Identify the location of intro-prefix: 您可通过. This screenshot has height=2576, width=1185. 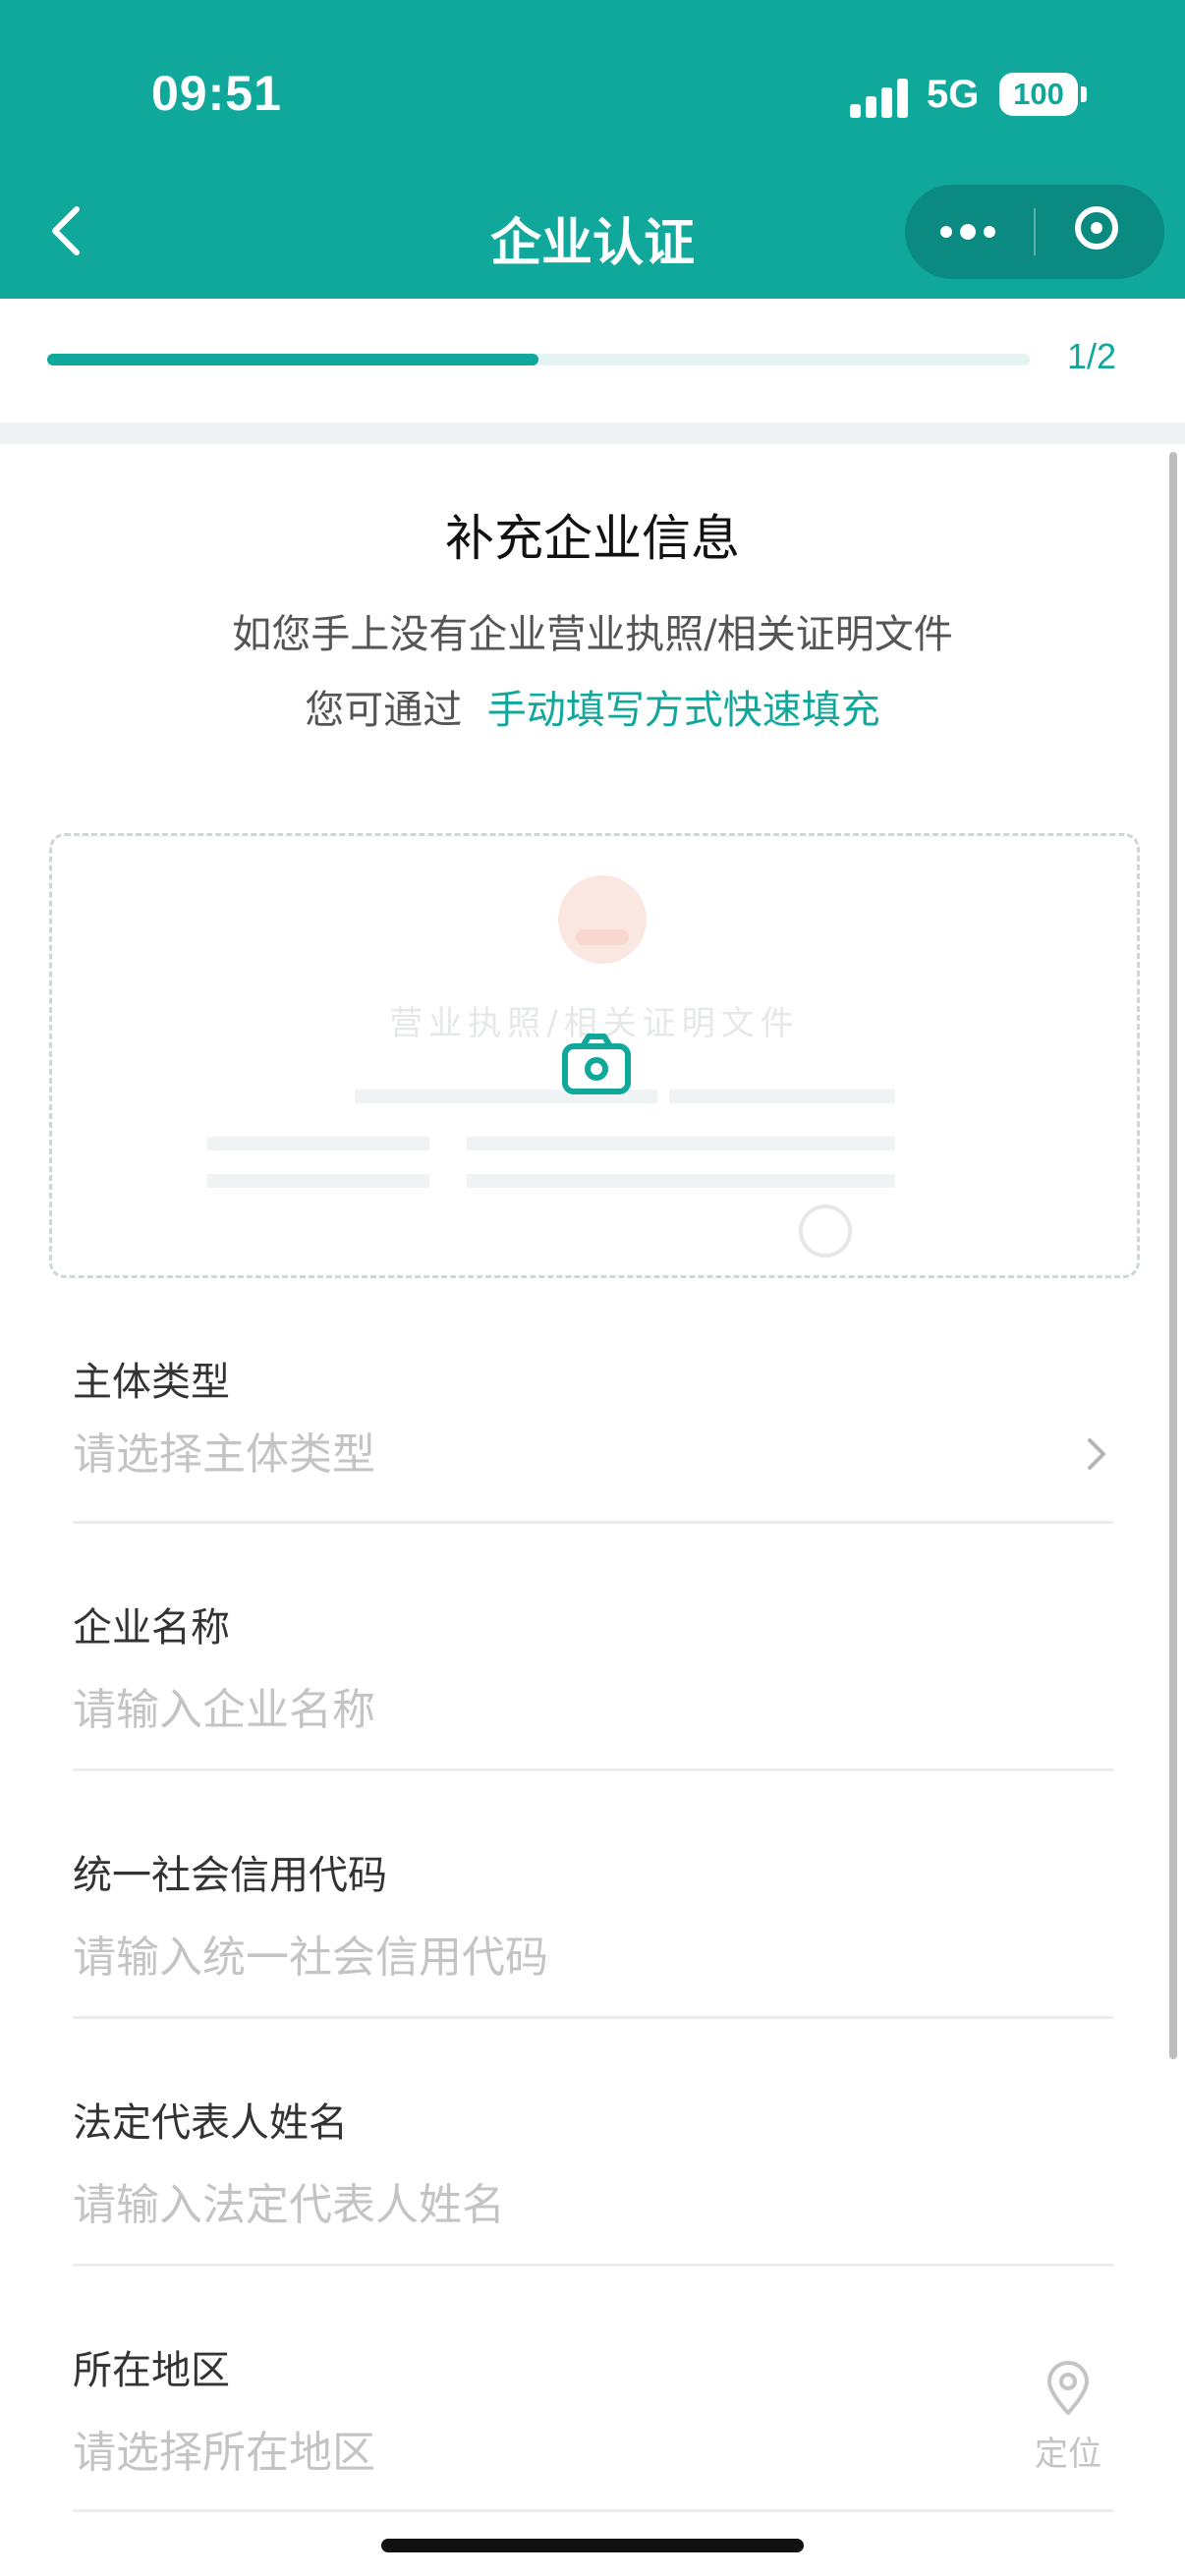
(384, 710).